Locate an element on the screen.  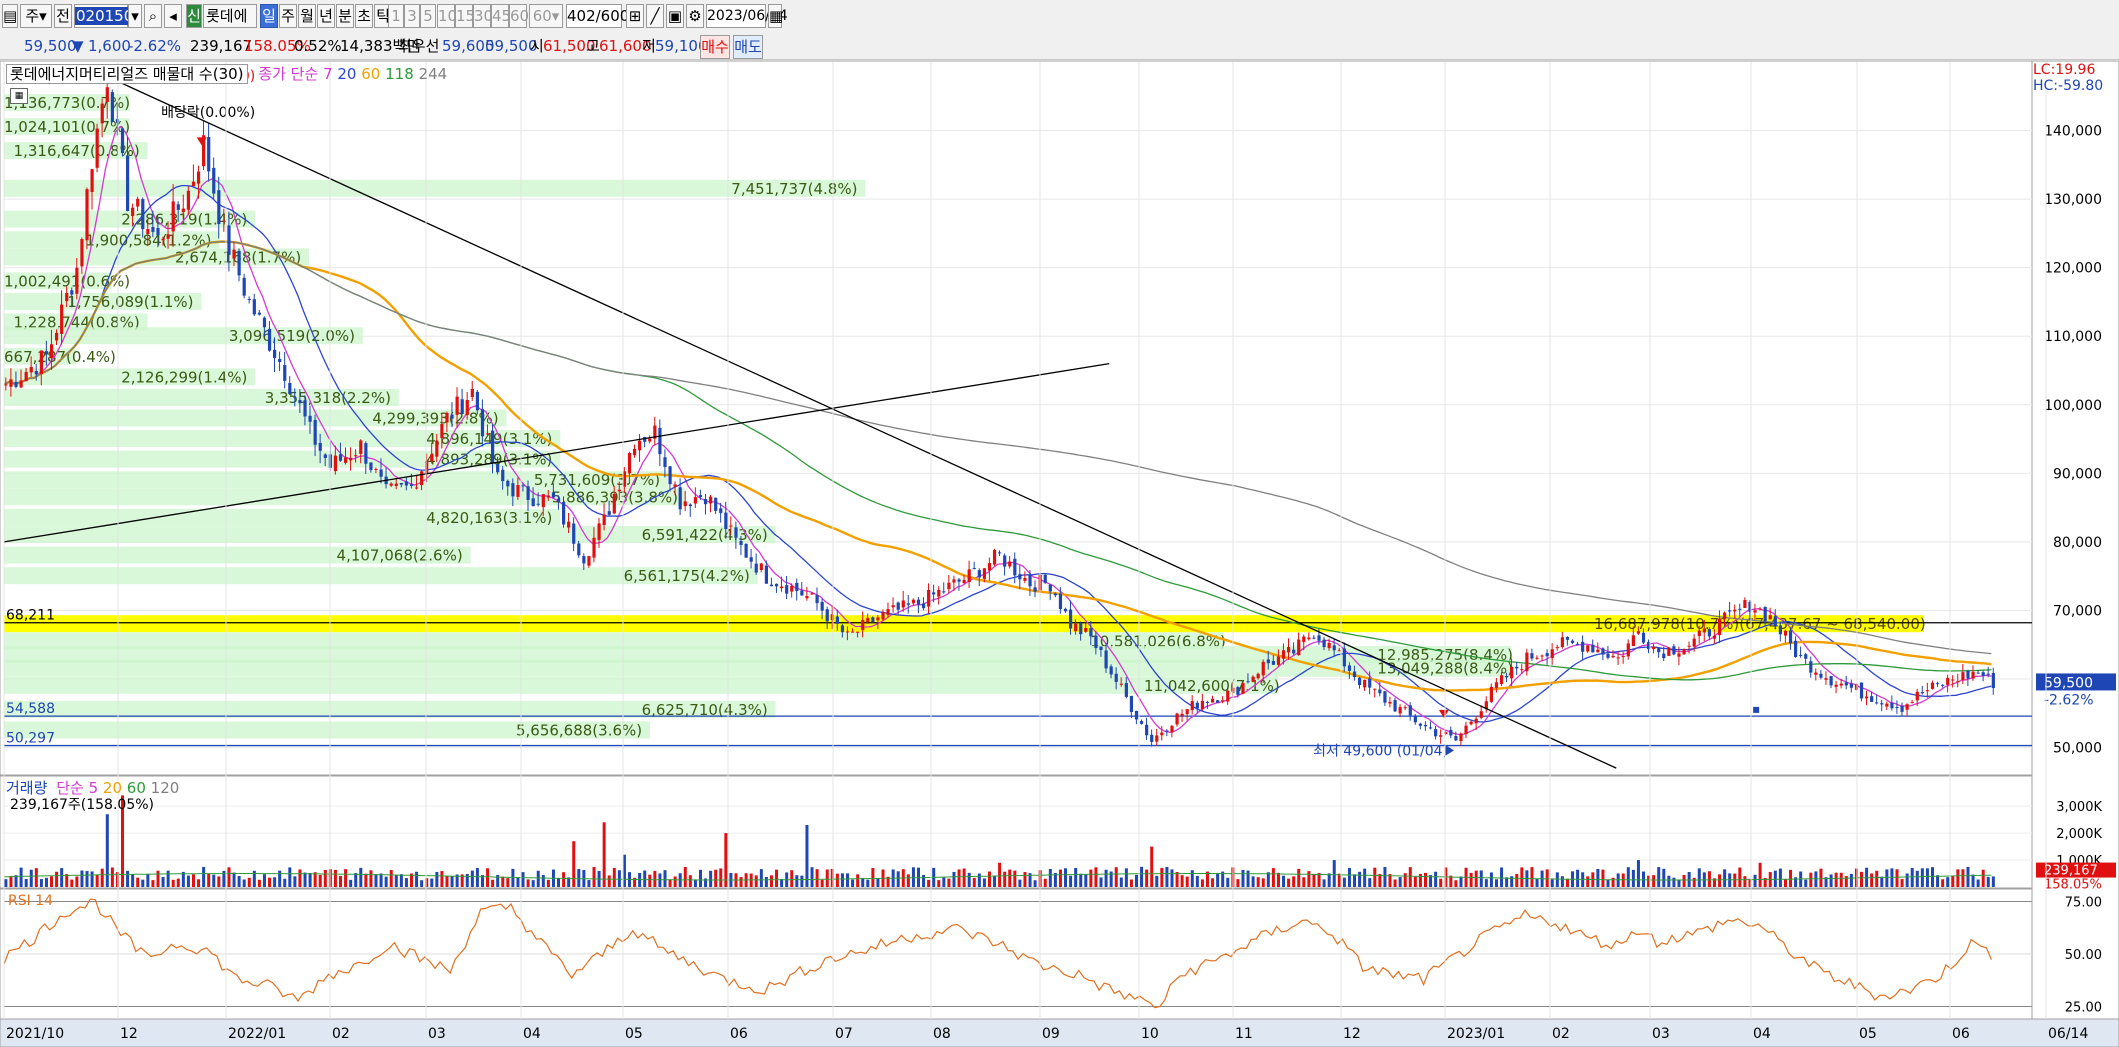
x-axis-label: 04 is located at coordinates (532, 1034).